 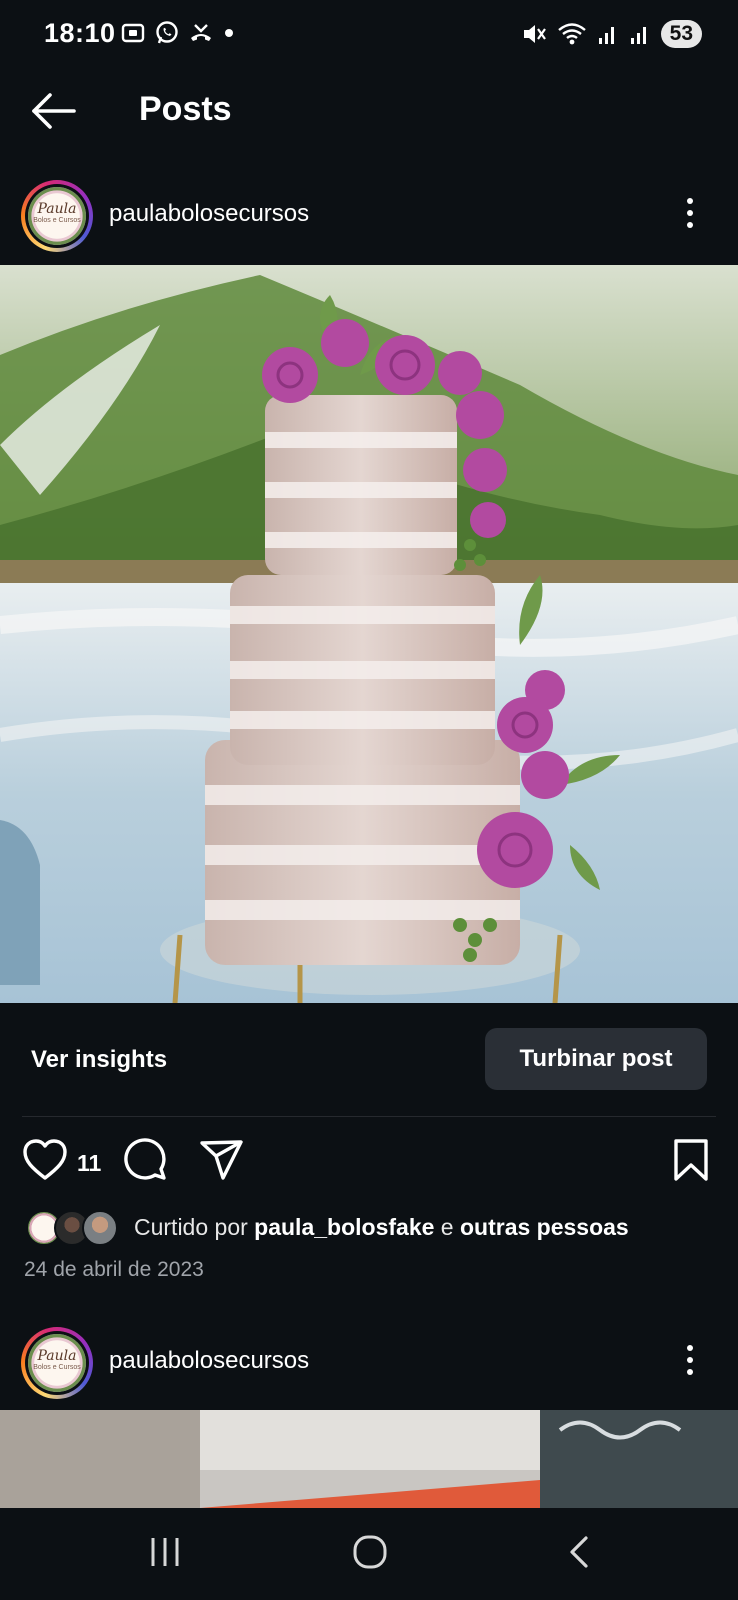 I want to click on post-date: 24 de abril de 2023, so click(x=114, y=1269).